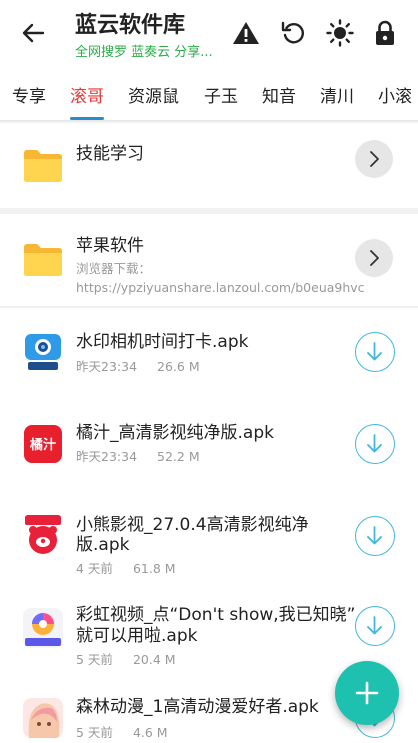  Describe the element at coordinates (197, 707) in the screenshot. I see `file-name: 森林动漫_1高清动漫爱好者.apk` at that location.